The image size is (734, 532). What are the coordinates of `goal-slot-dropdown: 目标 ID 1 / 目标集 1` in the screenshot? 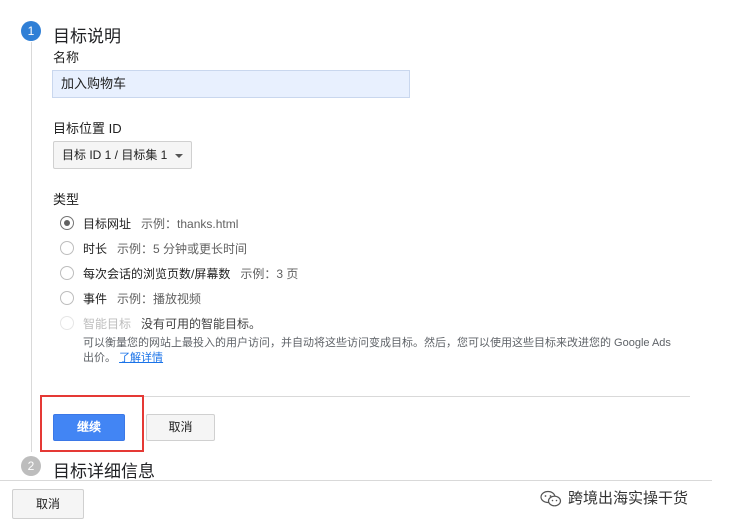 It's located at (123, 155).